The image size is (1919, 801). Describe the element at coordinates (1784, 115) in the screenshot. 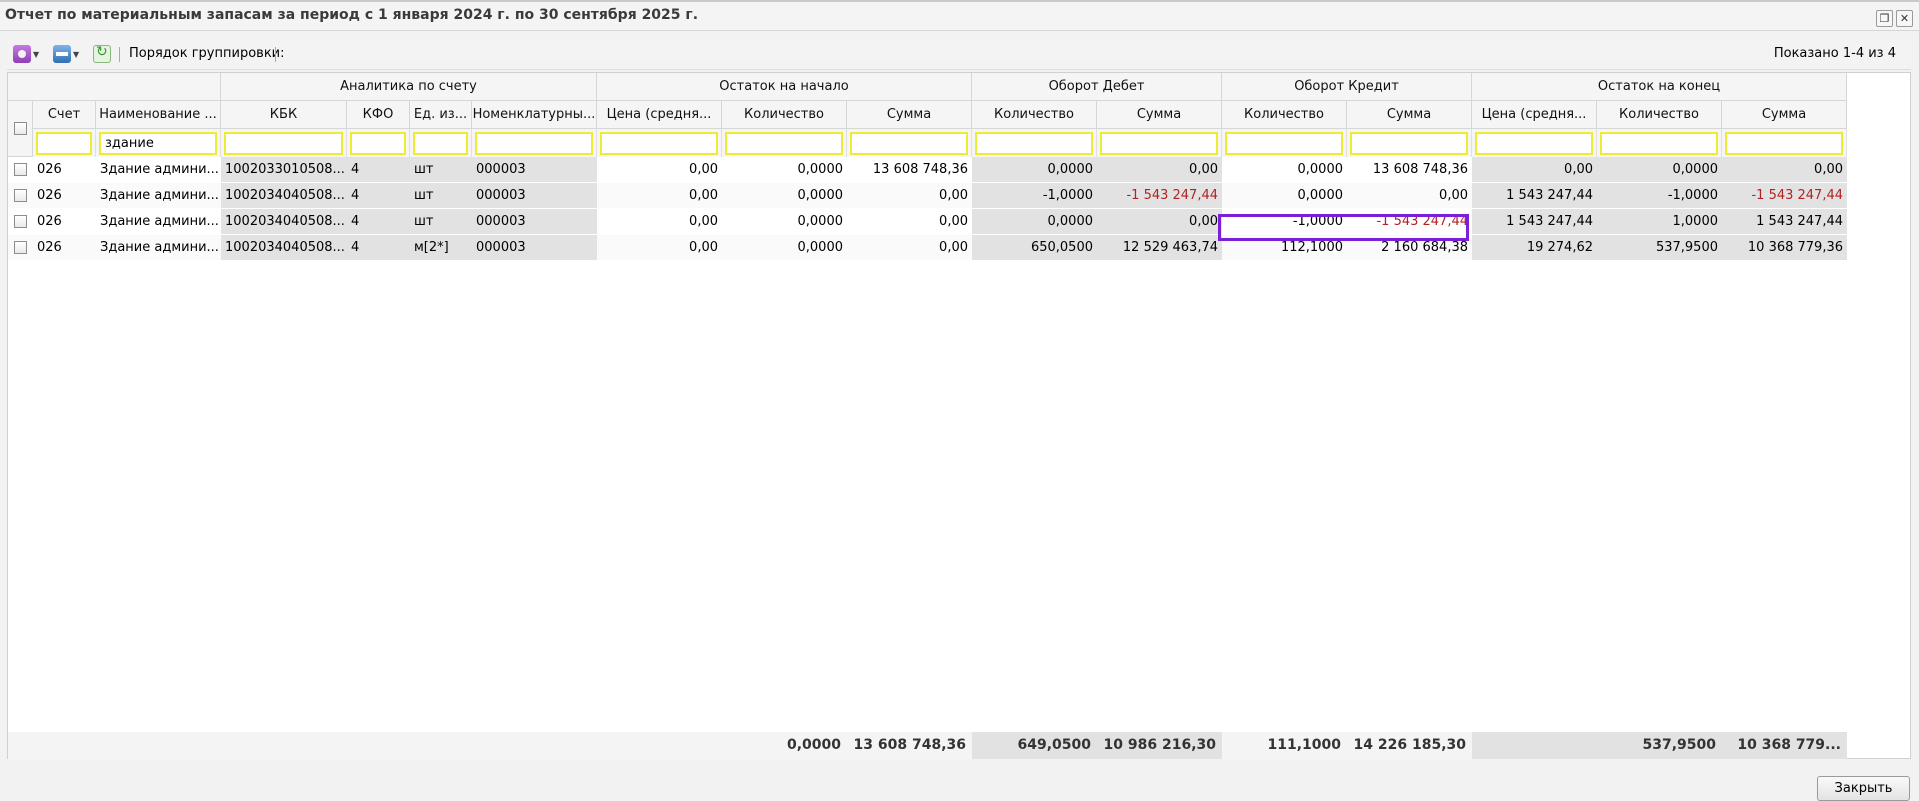

I see `column-header-end-sum: Сумма` at that location.